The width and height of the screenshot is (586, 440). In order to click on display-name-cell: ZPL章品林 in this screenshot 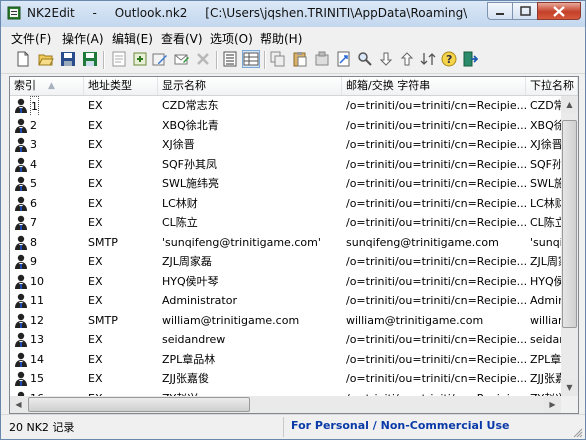, I will do `click(189, 359)`.